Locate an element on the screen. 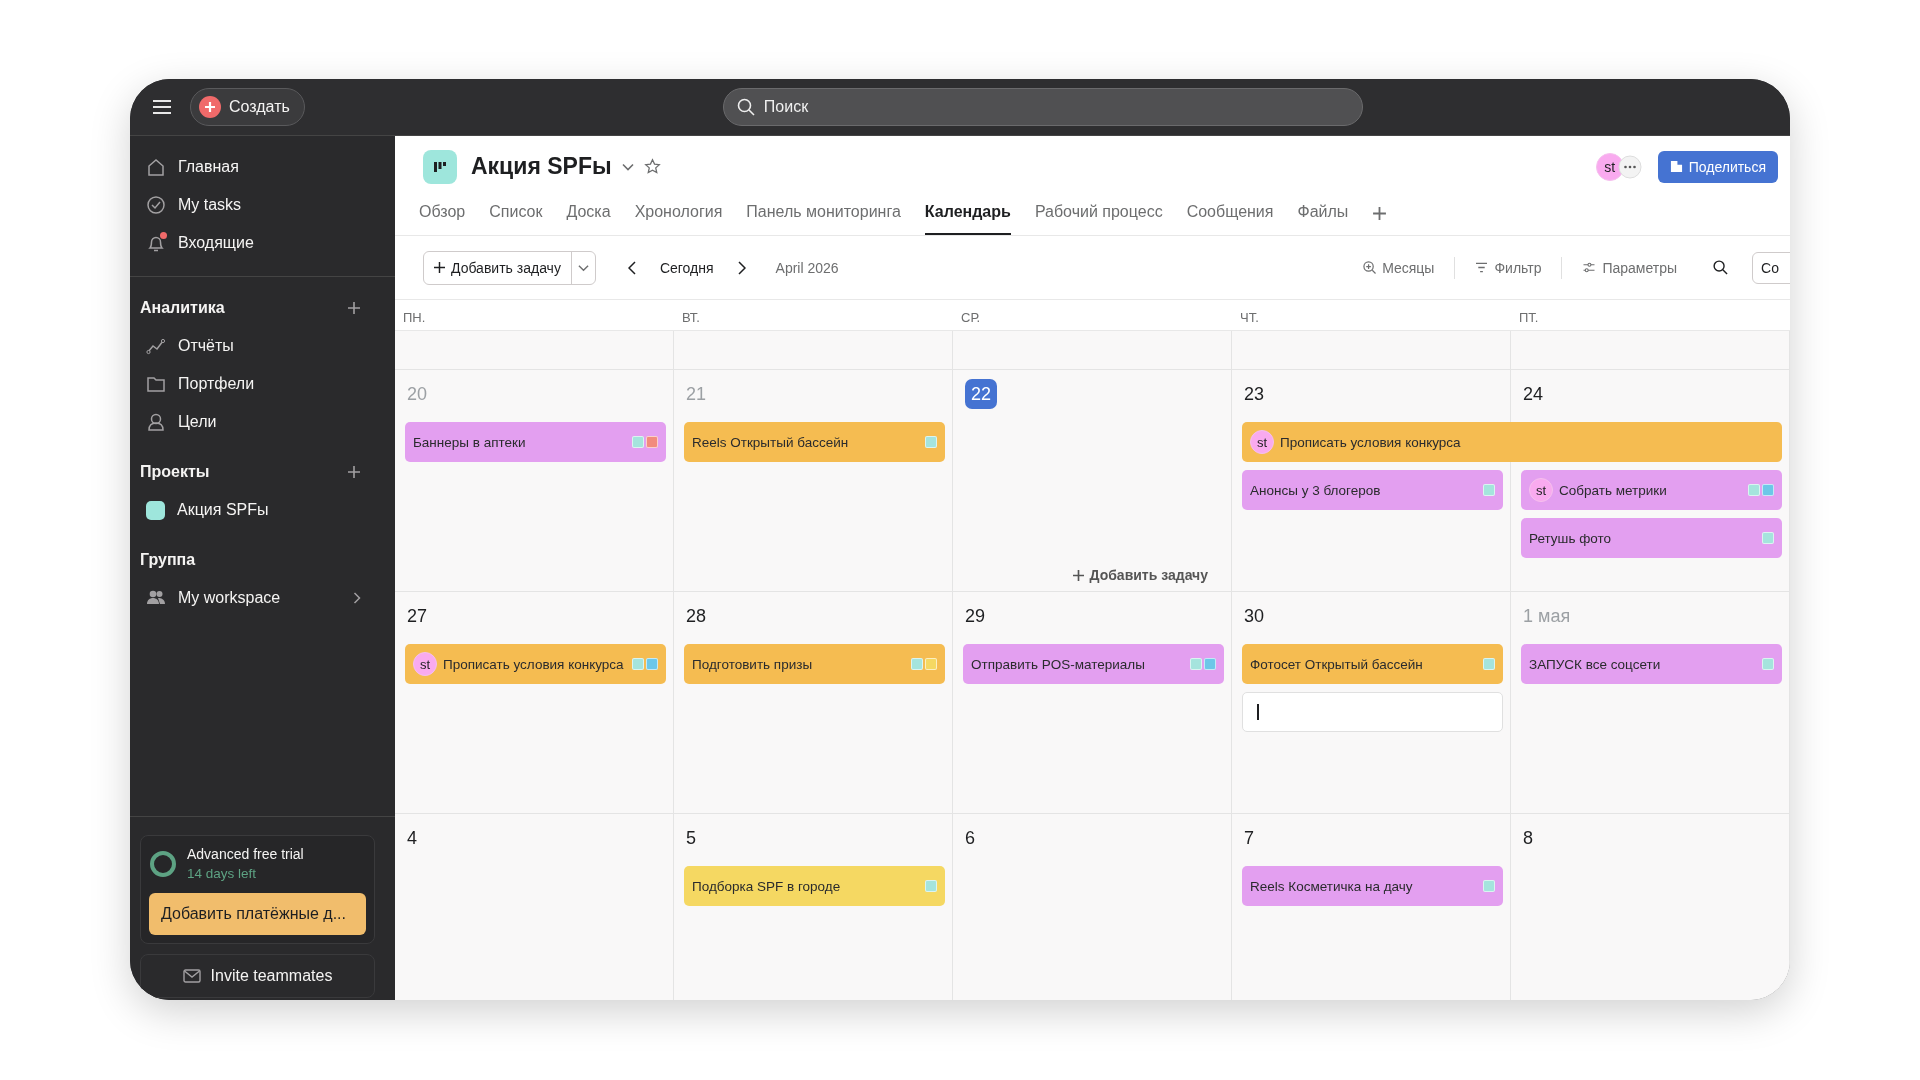  task-title: Анонсы у 3 блогеров is located at coordinates (1316, 490).